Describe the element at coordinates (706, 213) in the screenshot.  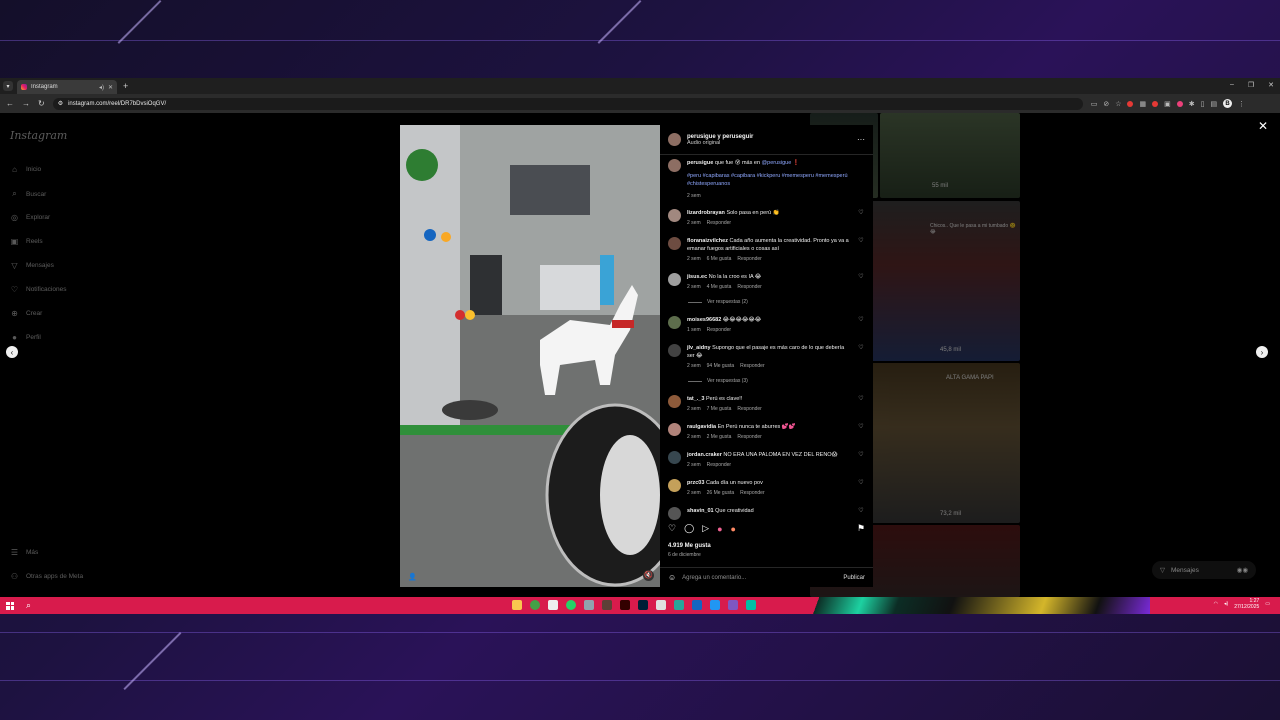
I see `comment-user: lizardrobrayan` at that location.